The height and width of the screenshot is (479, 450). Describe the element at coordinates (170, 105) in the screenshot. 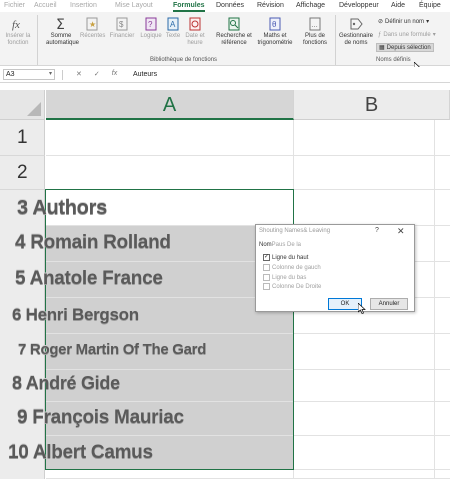

I see `column-header-a: A` at that location.